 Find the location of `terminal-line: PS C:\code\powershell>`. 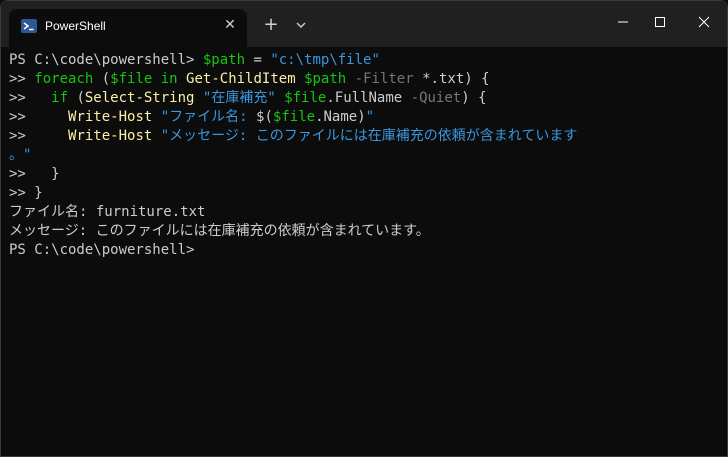

terminal-line: PS C:\code\powershell> is located at coordinates (364, 250).